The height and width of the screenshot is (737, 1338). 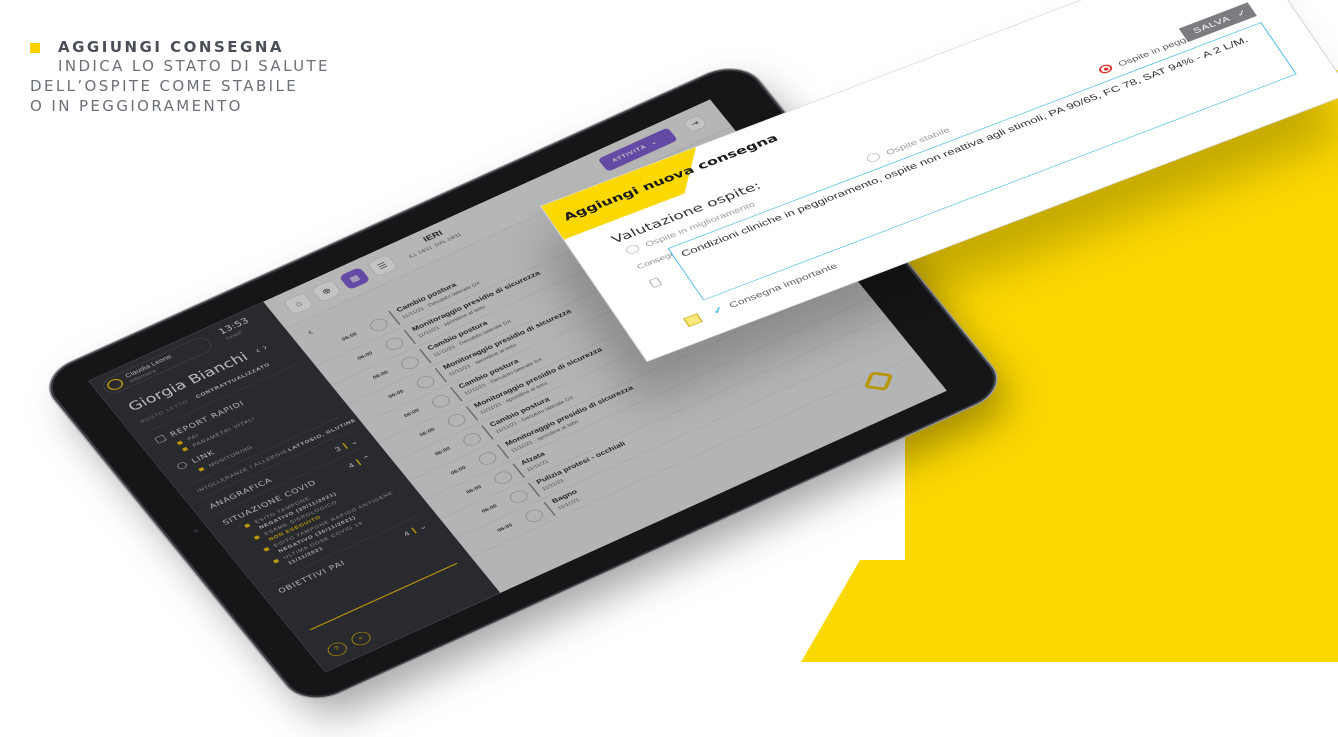 I want to click on save-label: SALVA, so click(x=1212, y=25).